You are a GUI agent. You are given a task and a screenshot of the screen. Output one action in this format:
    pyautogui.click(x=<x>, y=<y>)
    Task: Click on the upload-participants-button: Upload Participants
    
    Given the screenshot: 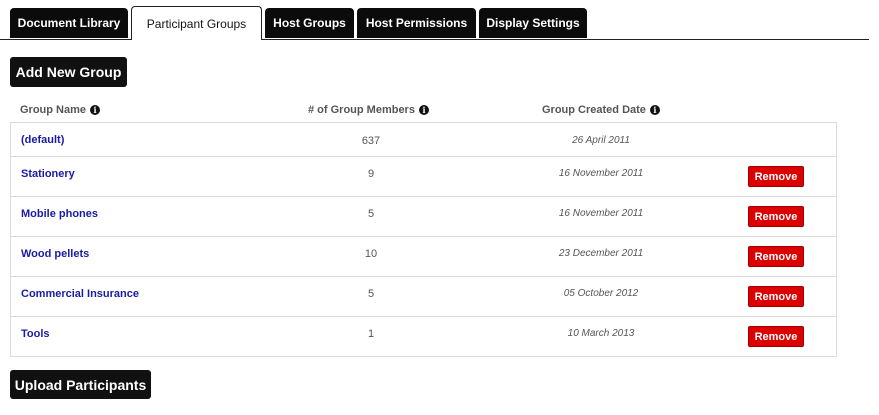 What is the action you would take?
    pyautogui.click(x=80, y=384)
    